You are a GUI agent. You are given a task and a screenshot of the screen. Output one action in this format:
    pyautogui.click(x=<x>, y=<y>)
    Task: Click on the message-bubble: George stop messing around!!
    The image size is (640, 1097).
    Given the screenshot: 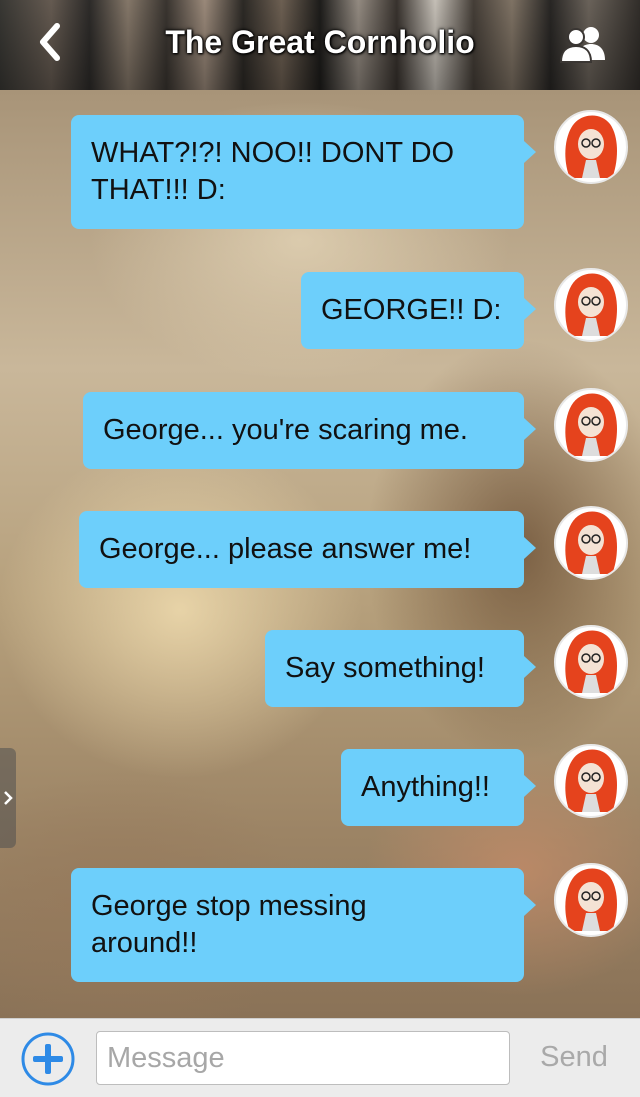 What is the action you would take?
    pyautogui.click(x=303, y=925)
    